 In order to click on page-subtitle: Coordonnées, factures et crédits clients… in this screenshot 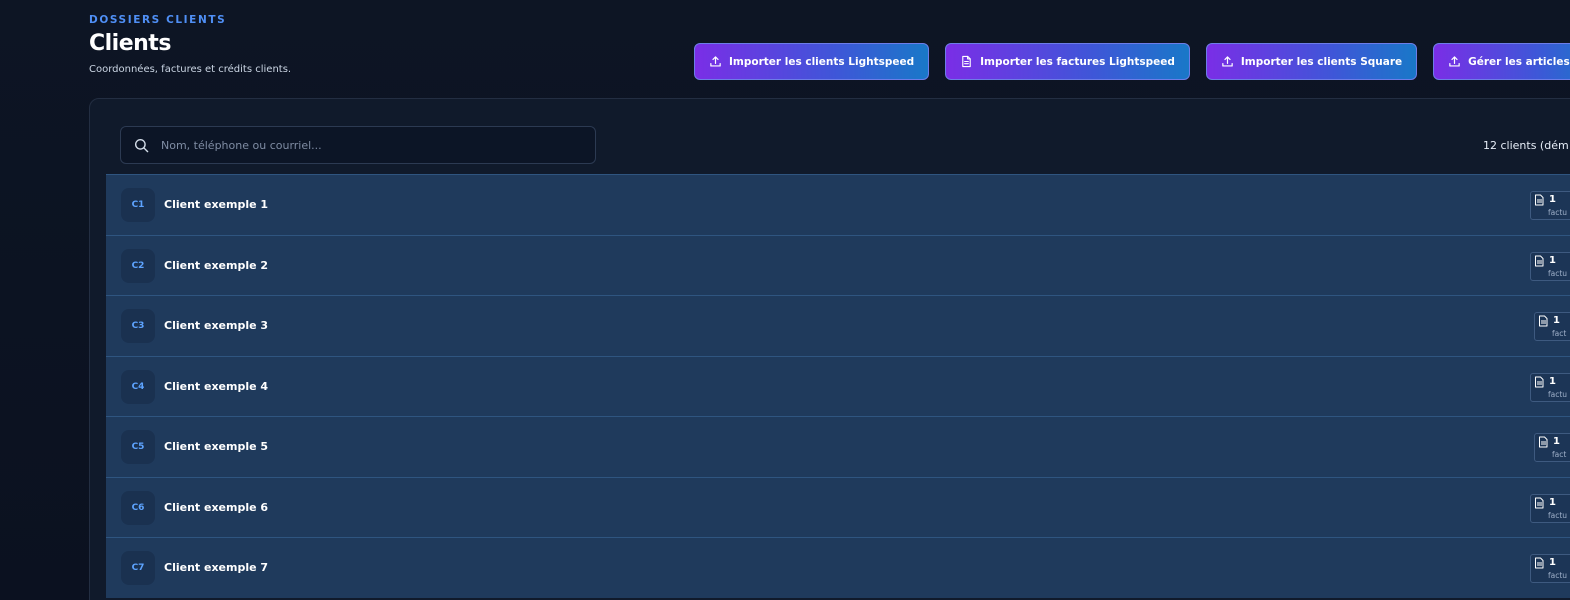, I will do `click(190, 69)`.